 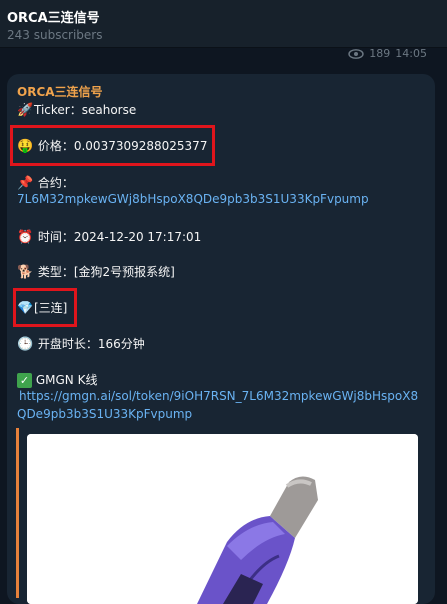 I want to click on type-line: 🐕 类型：[金狗2号预报系统], so click(x=96, y=271).